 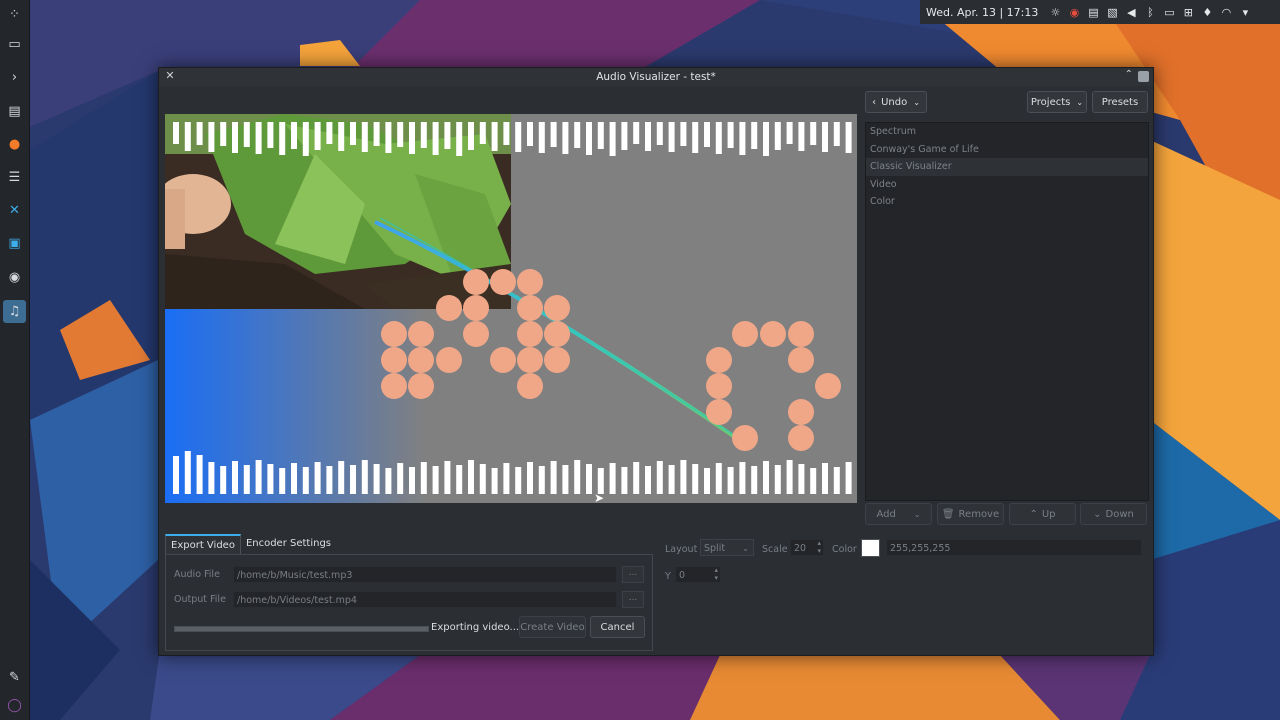 I want to click on settings-icon: ☰, so click(x=14, y=177).